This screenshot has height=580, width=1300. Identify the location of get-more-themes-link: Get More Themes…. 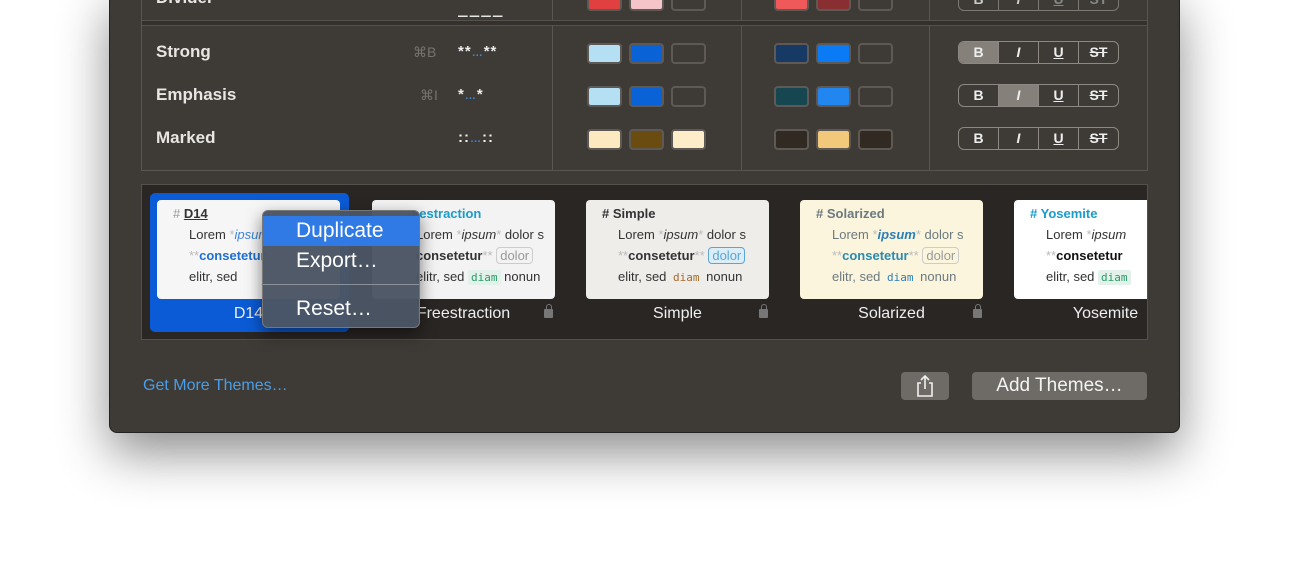
(215, 386).